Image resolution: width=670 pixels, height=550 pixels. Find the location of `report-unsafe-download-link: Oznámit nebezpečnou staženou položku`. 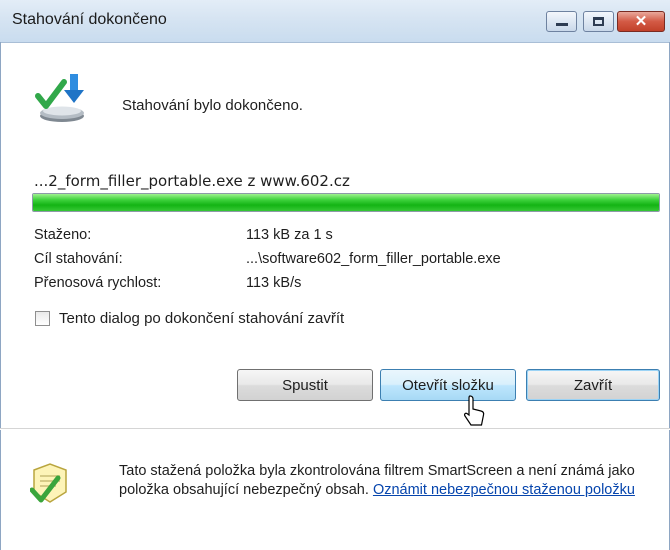

report-unsafe-download-link: Oznámit nebezpečnou staženou položku is located at coordinates (504, 490).